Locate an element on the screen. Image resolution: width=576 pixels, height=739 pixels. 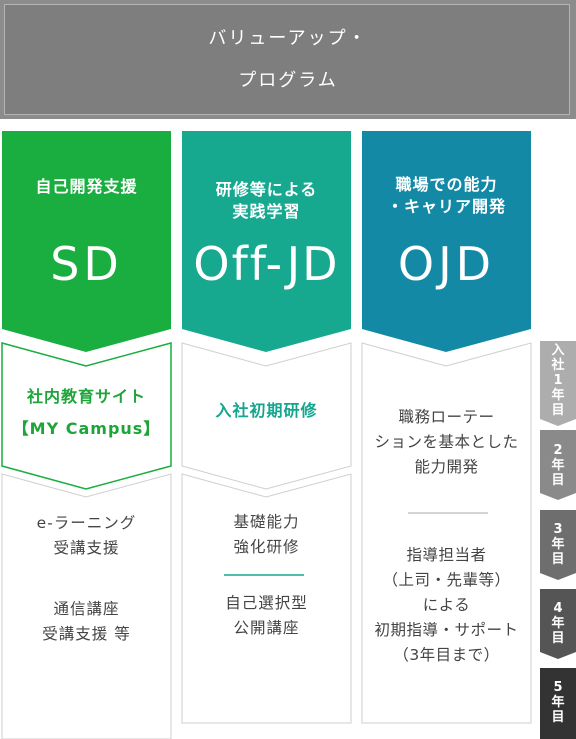
offjd-header-line-1: 研修等による is located at coordinates (266, 189).